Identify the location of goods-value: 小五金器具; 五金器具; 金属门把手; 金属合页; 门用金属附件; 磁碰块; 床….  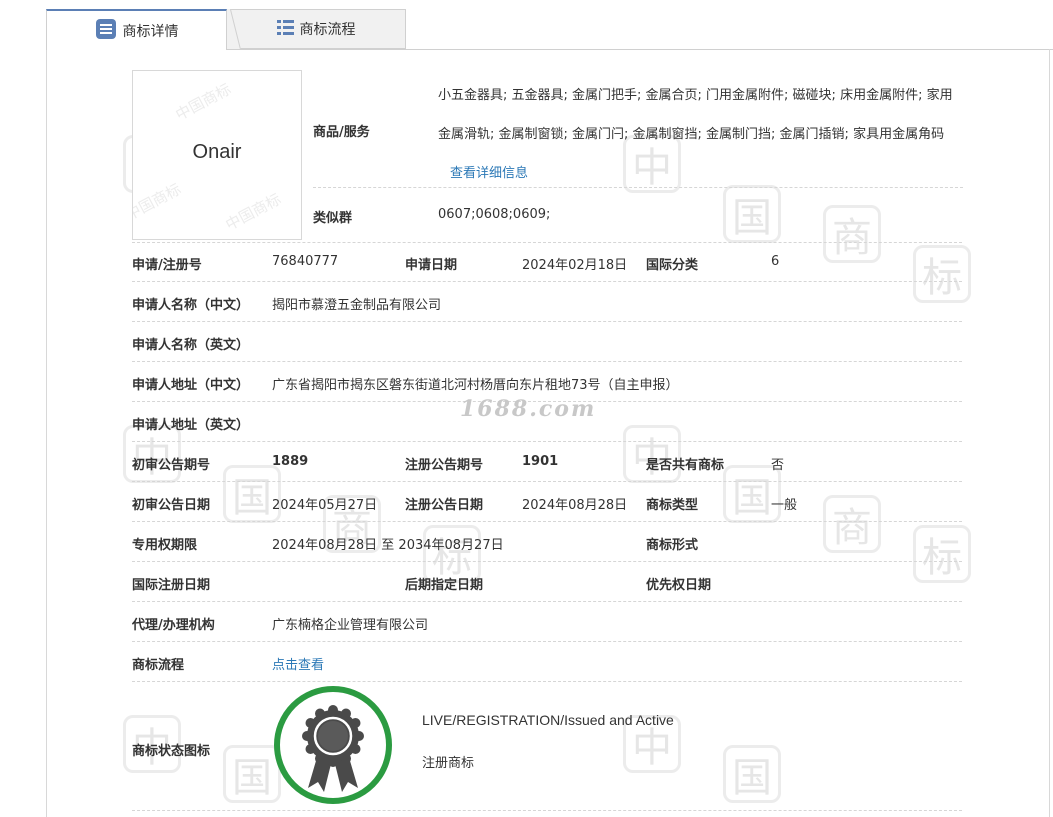
(700, 134).